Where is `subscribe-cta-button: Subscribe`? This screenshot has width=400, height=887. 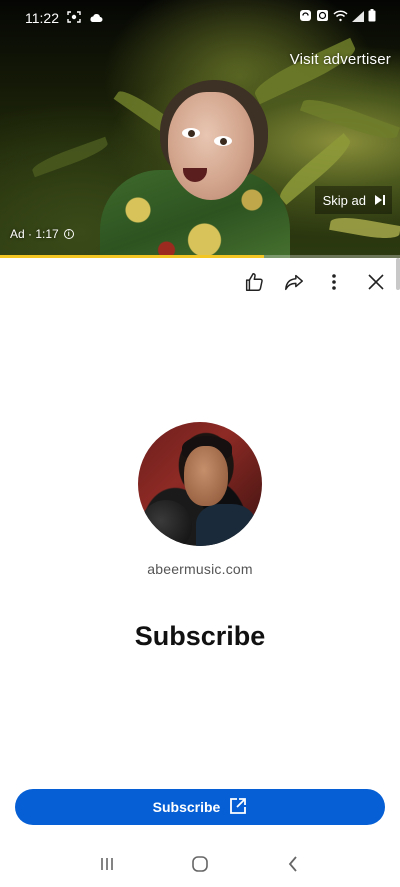 subscribe-cta-button: Subscribe is located at coordinates (200, 807).